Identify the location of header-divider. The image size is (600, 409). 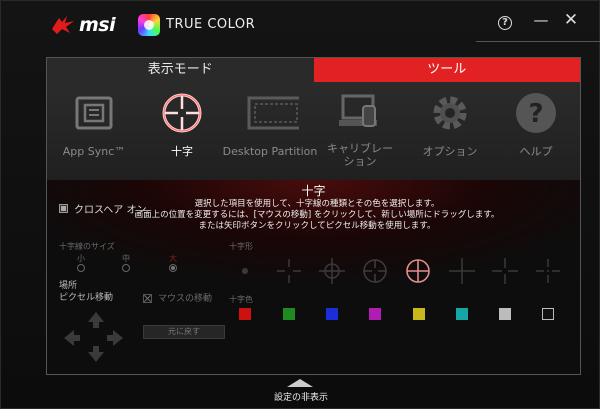
(538, 41).